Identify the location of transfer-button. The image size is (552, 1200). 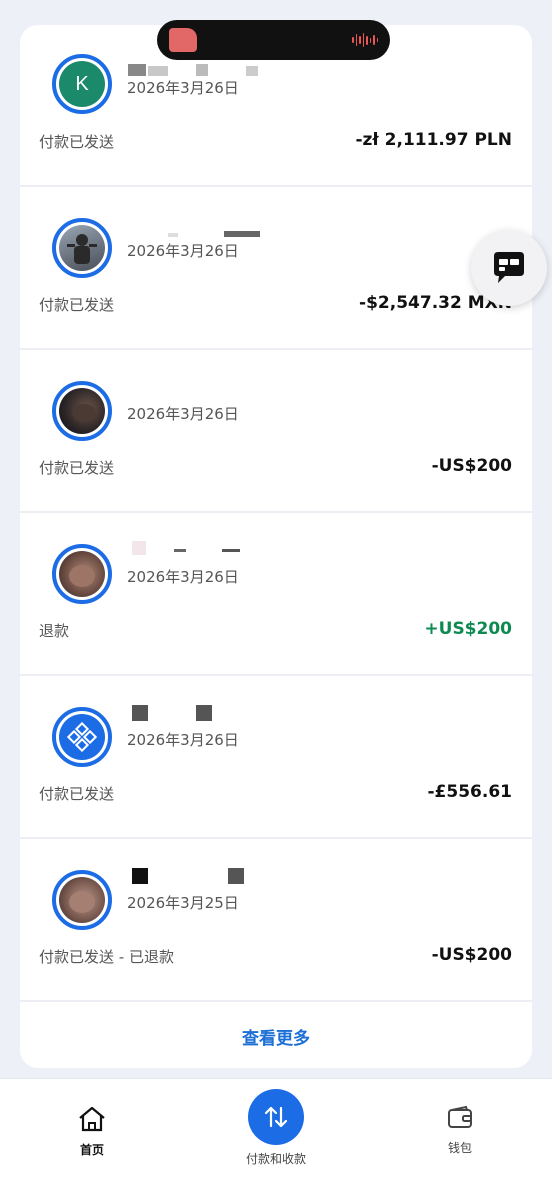
(276, 1117).